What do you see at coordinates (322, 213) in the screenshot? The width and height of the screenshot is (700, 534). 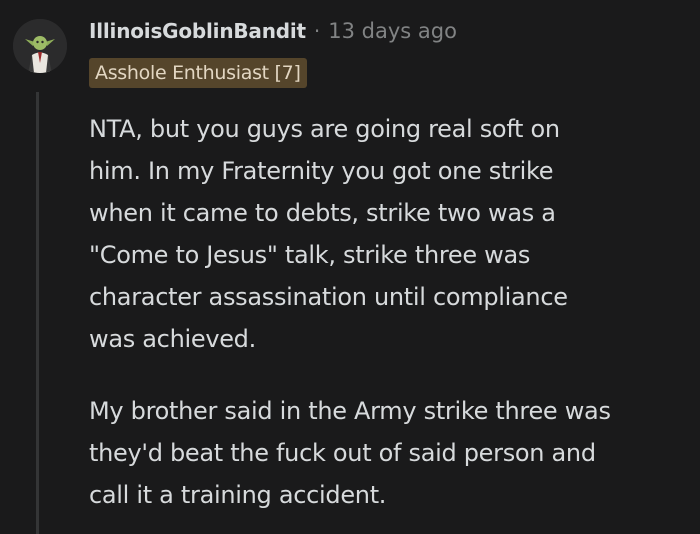 I see `text-line: when it came to debts, strike two was a` at bounding box center [322, 213].